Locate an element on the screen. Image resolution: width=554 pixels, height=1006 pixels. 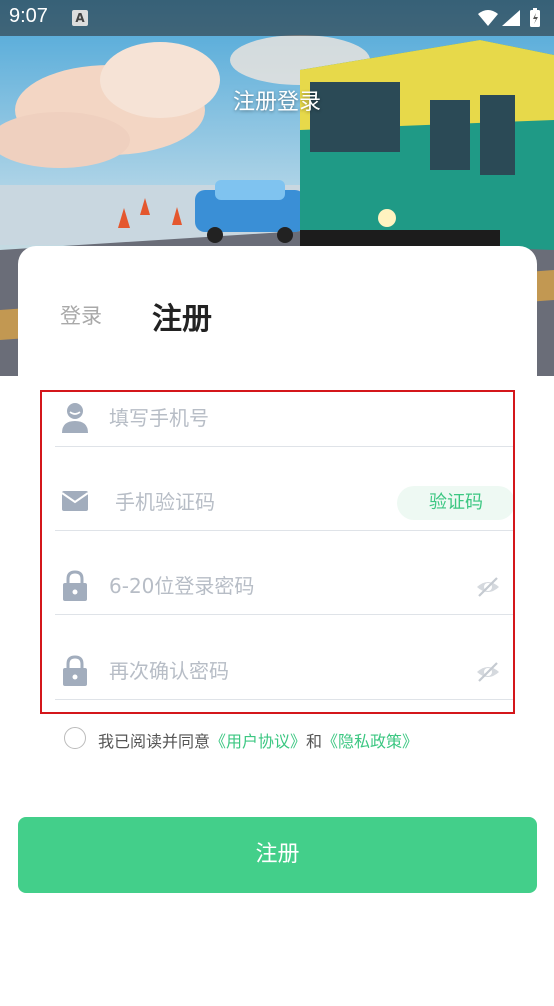
signal-icon is located at coordinates (511, 18).